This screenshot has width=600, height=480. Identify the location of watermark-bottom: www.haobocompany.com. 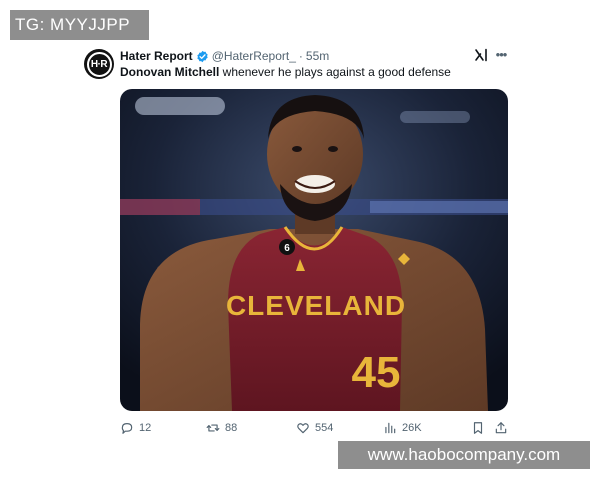
(464, 455).